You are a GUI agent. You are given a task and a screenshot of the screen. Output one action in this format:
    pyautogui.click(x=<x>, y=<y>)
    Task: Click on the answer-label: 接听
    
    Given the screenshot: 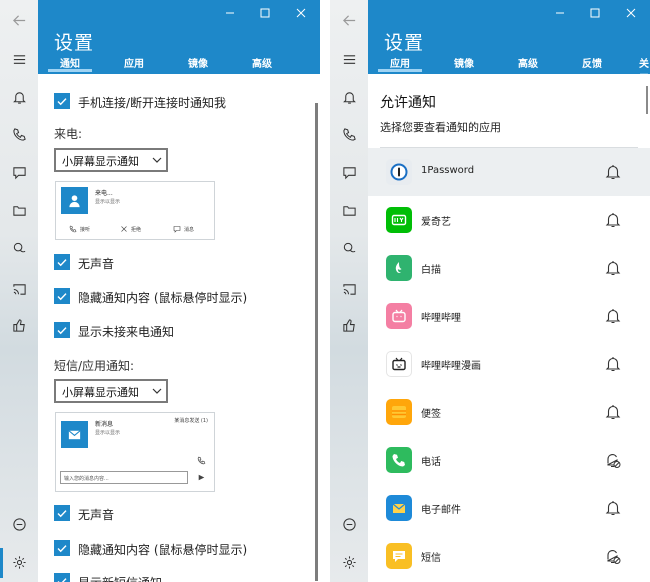 What is the action you would take?
    pyautogui.click(x=85, y=229)
    